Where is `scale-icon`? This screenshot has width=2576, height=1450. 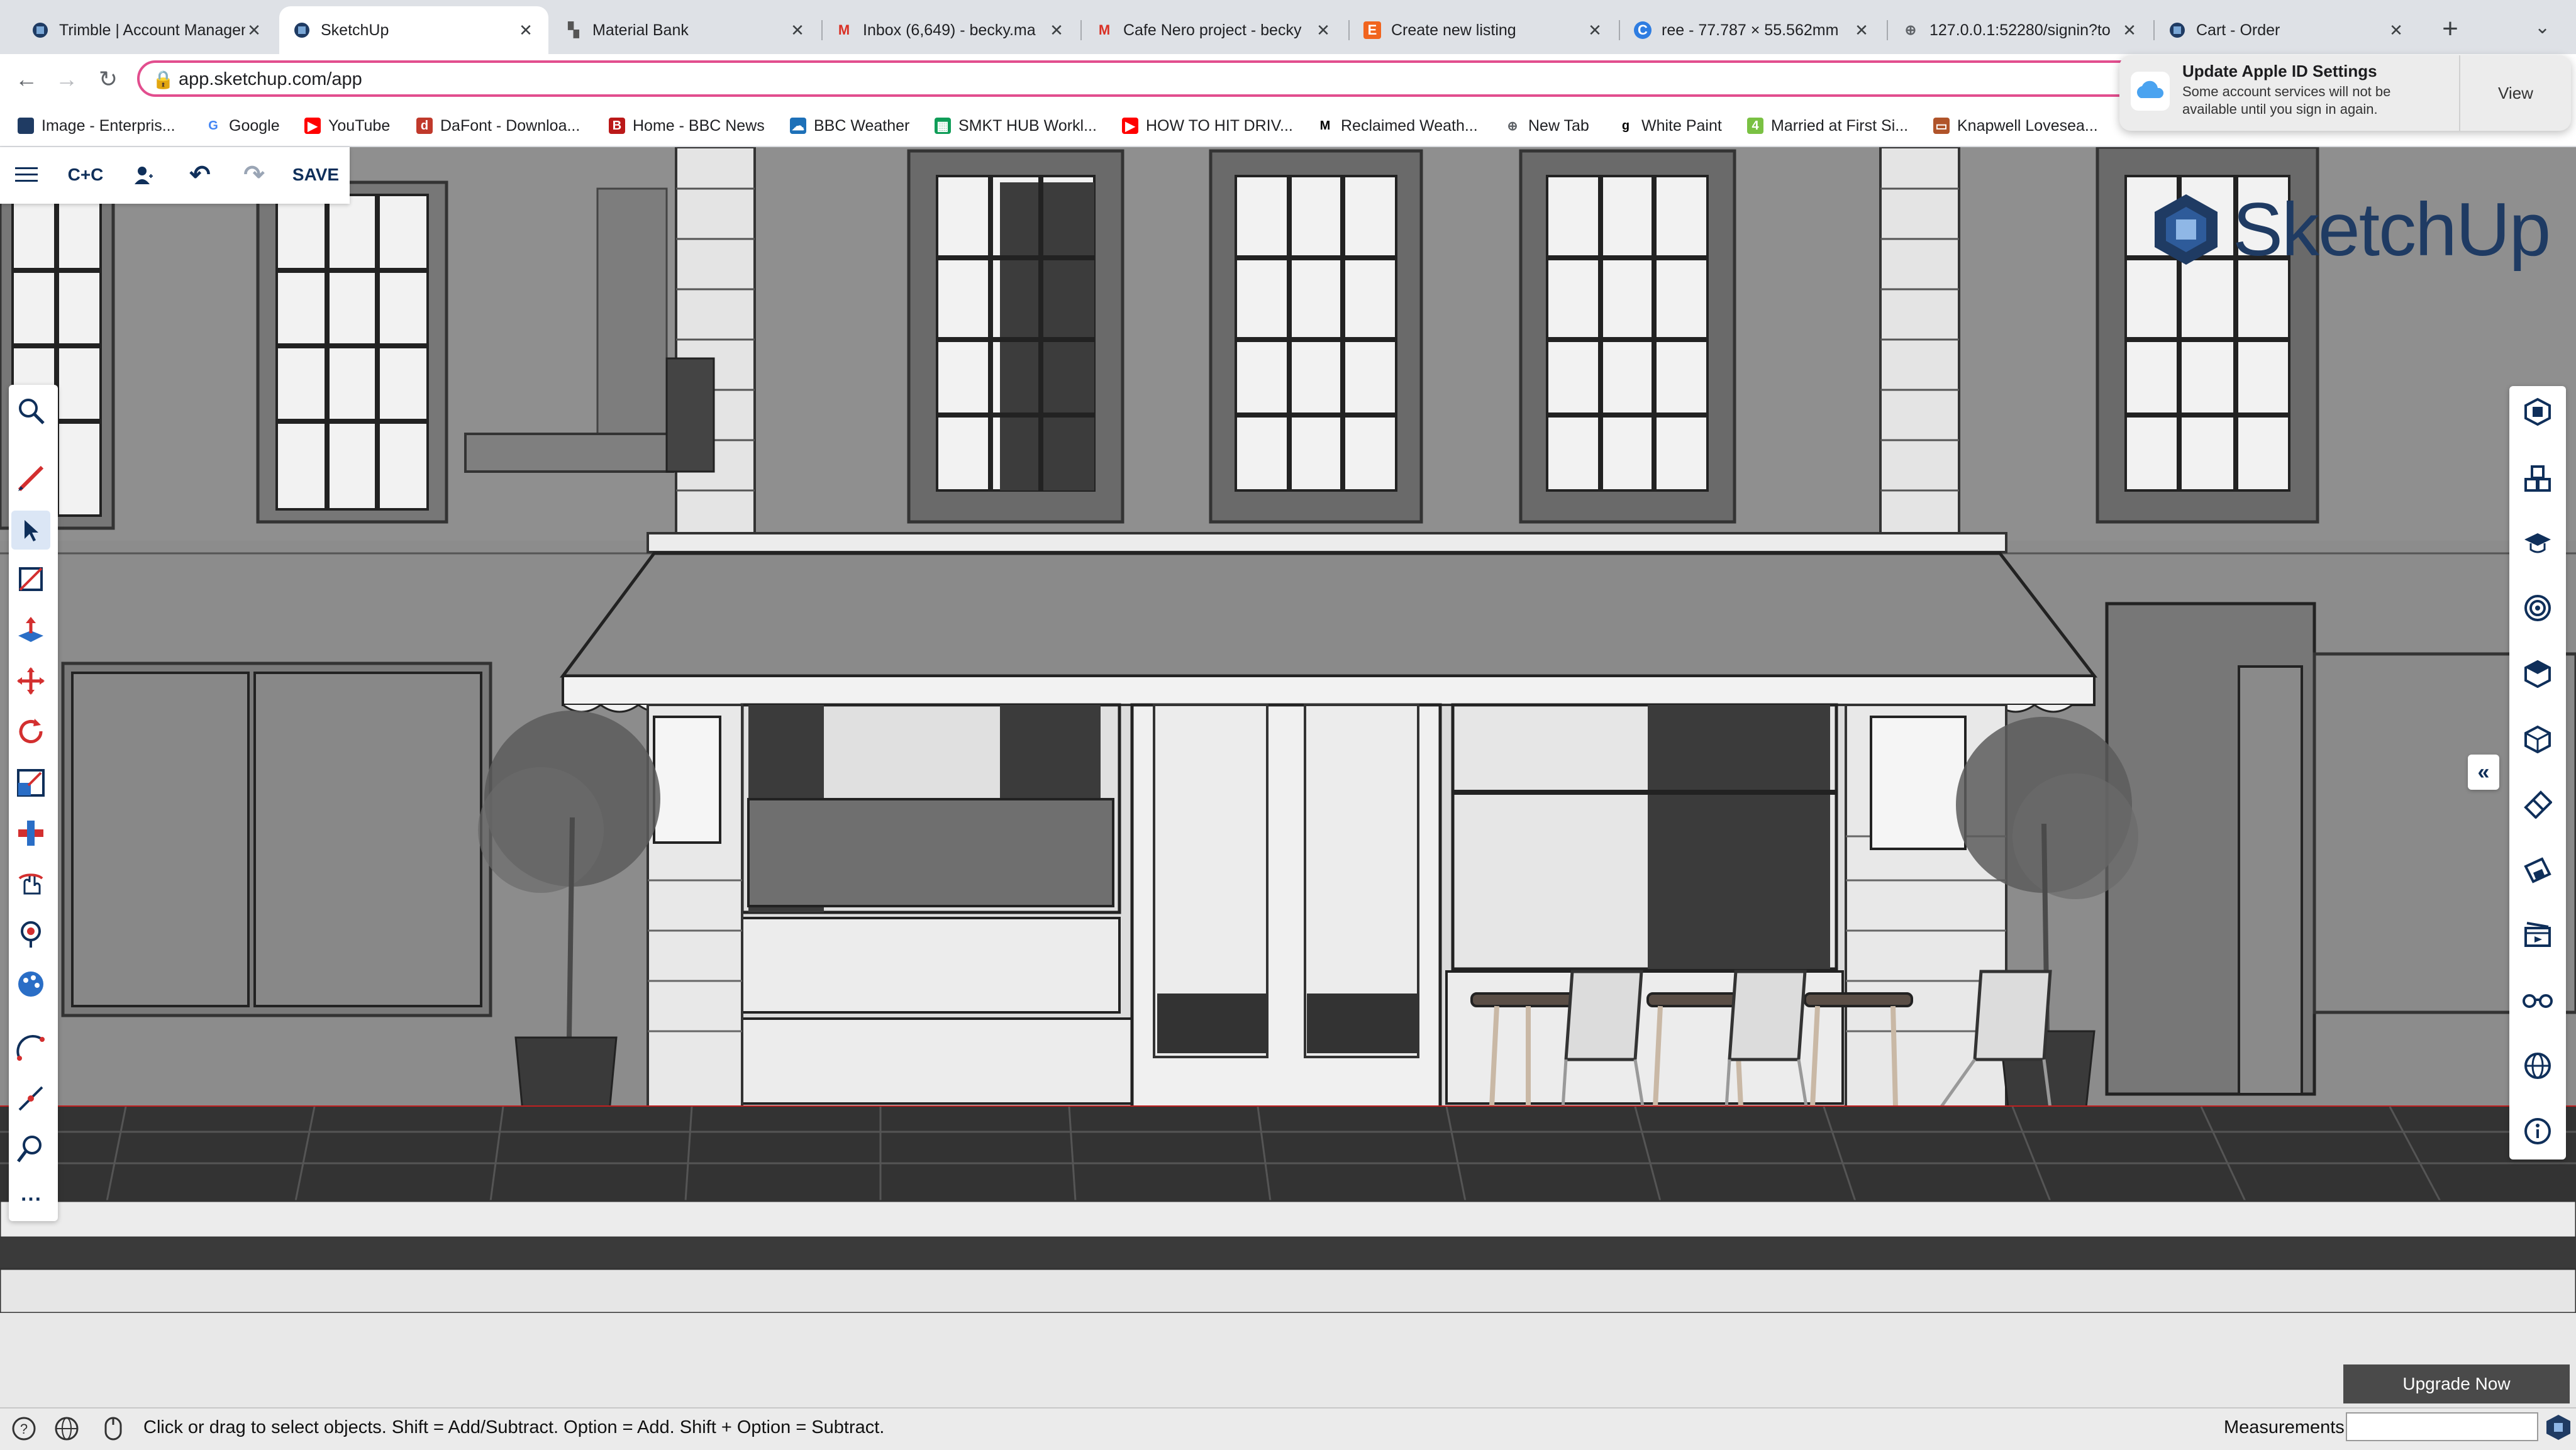 scale-icon is located at coordinates (30, 782).